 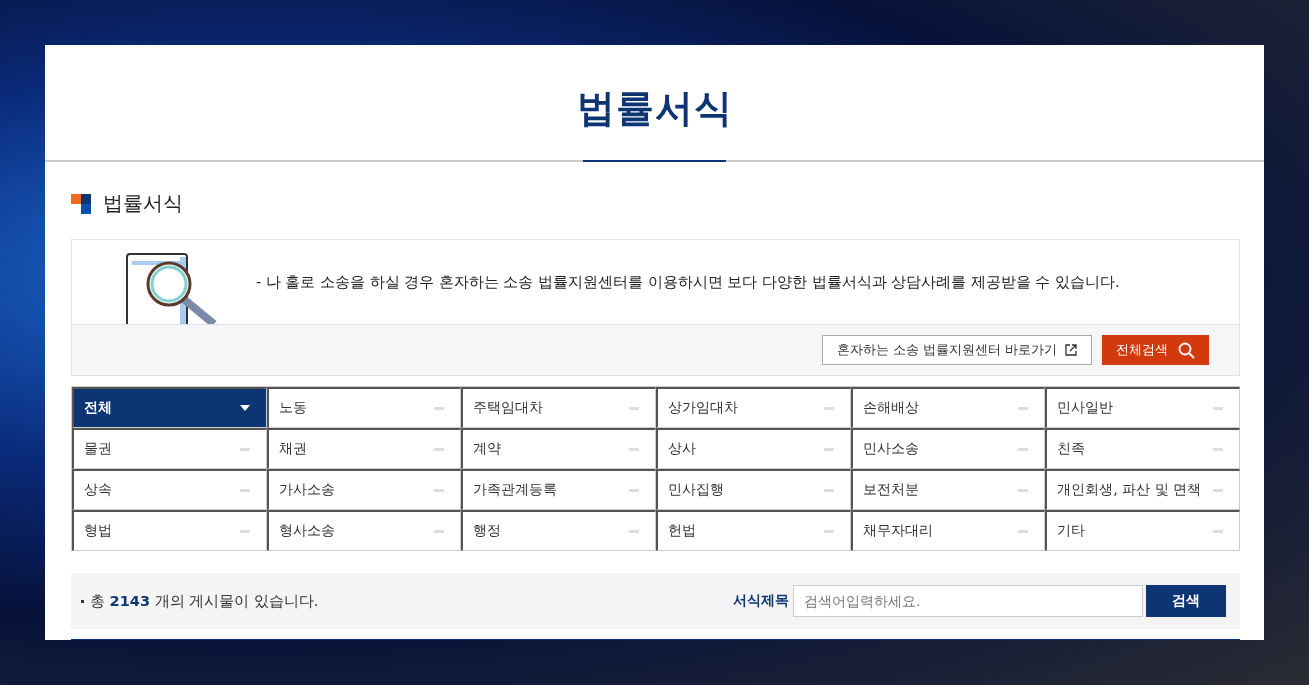 What do you see at coordinates (558, 489) in the screenshot?
I see `category-tab: 가족관계등록` at bounding box center [558, 489].